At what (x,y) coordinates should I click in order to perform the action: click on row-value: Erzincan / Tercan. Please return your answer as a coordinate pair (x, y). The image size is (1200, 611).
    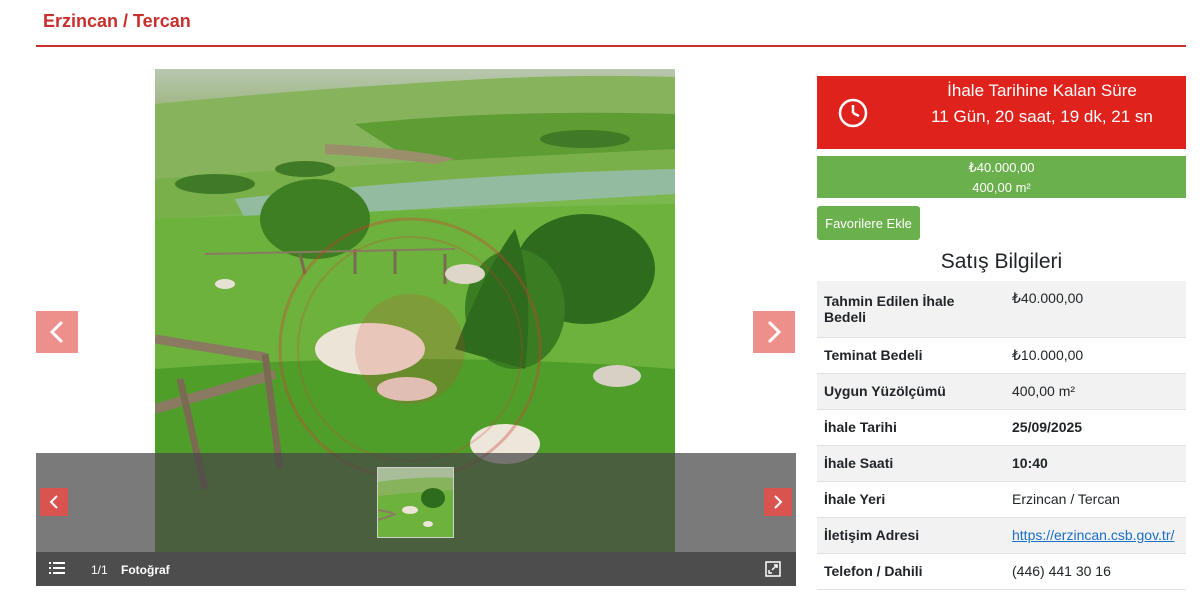
    Looking at the image, I should click on (1095, 499).